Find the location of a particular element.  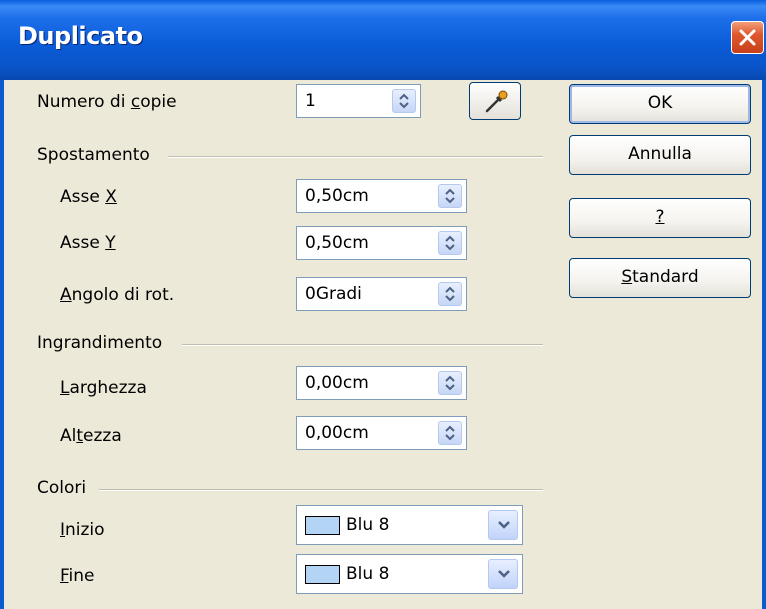

copies-value: 1 is located at coordinates (310, 101).